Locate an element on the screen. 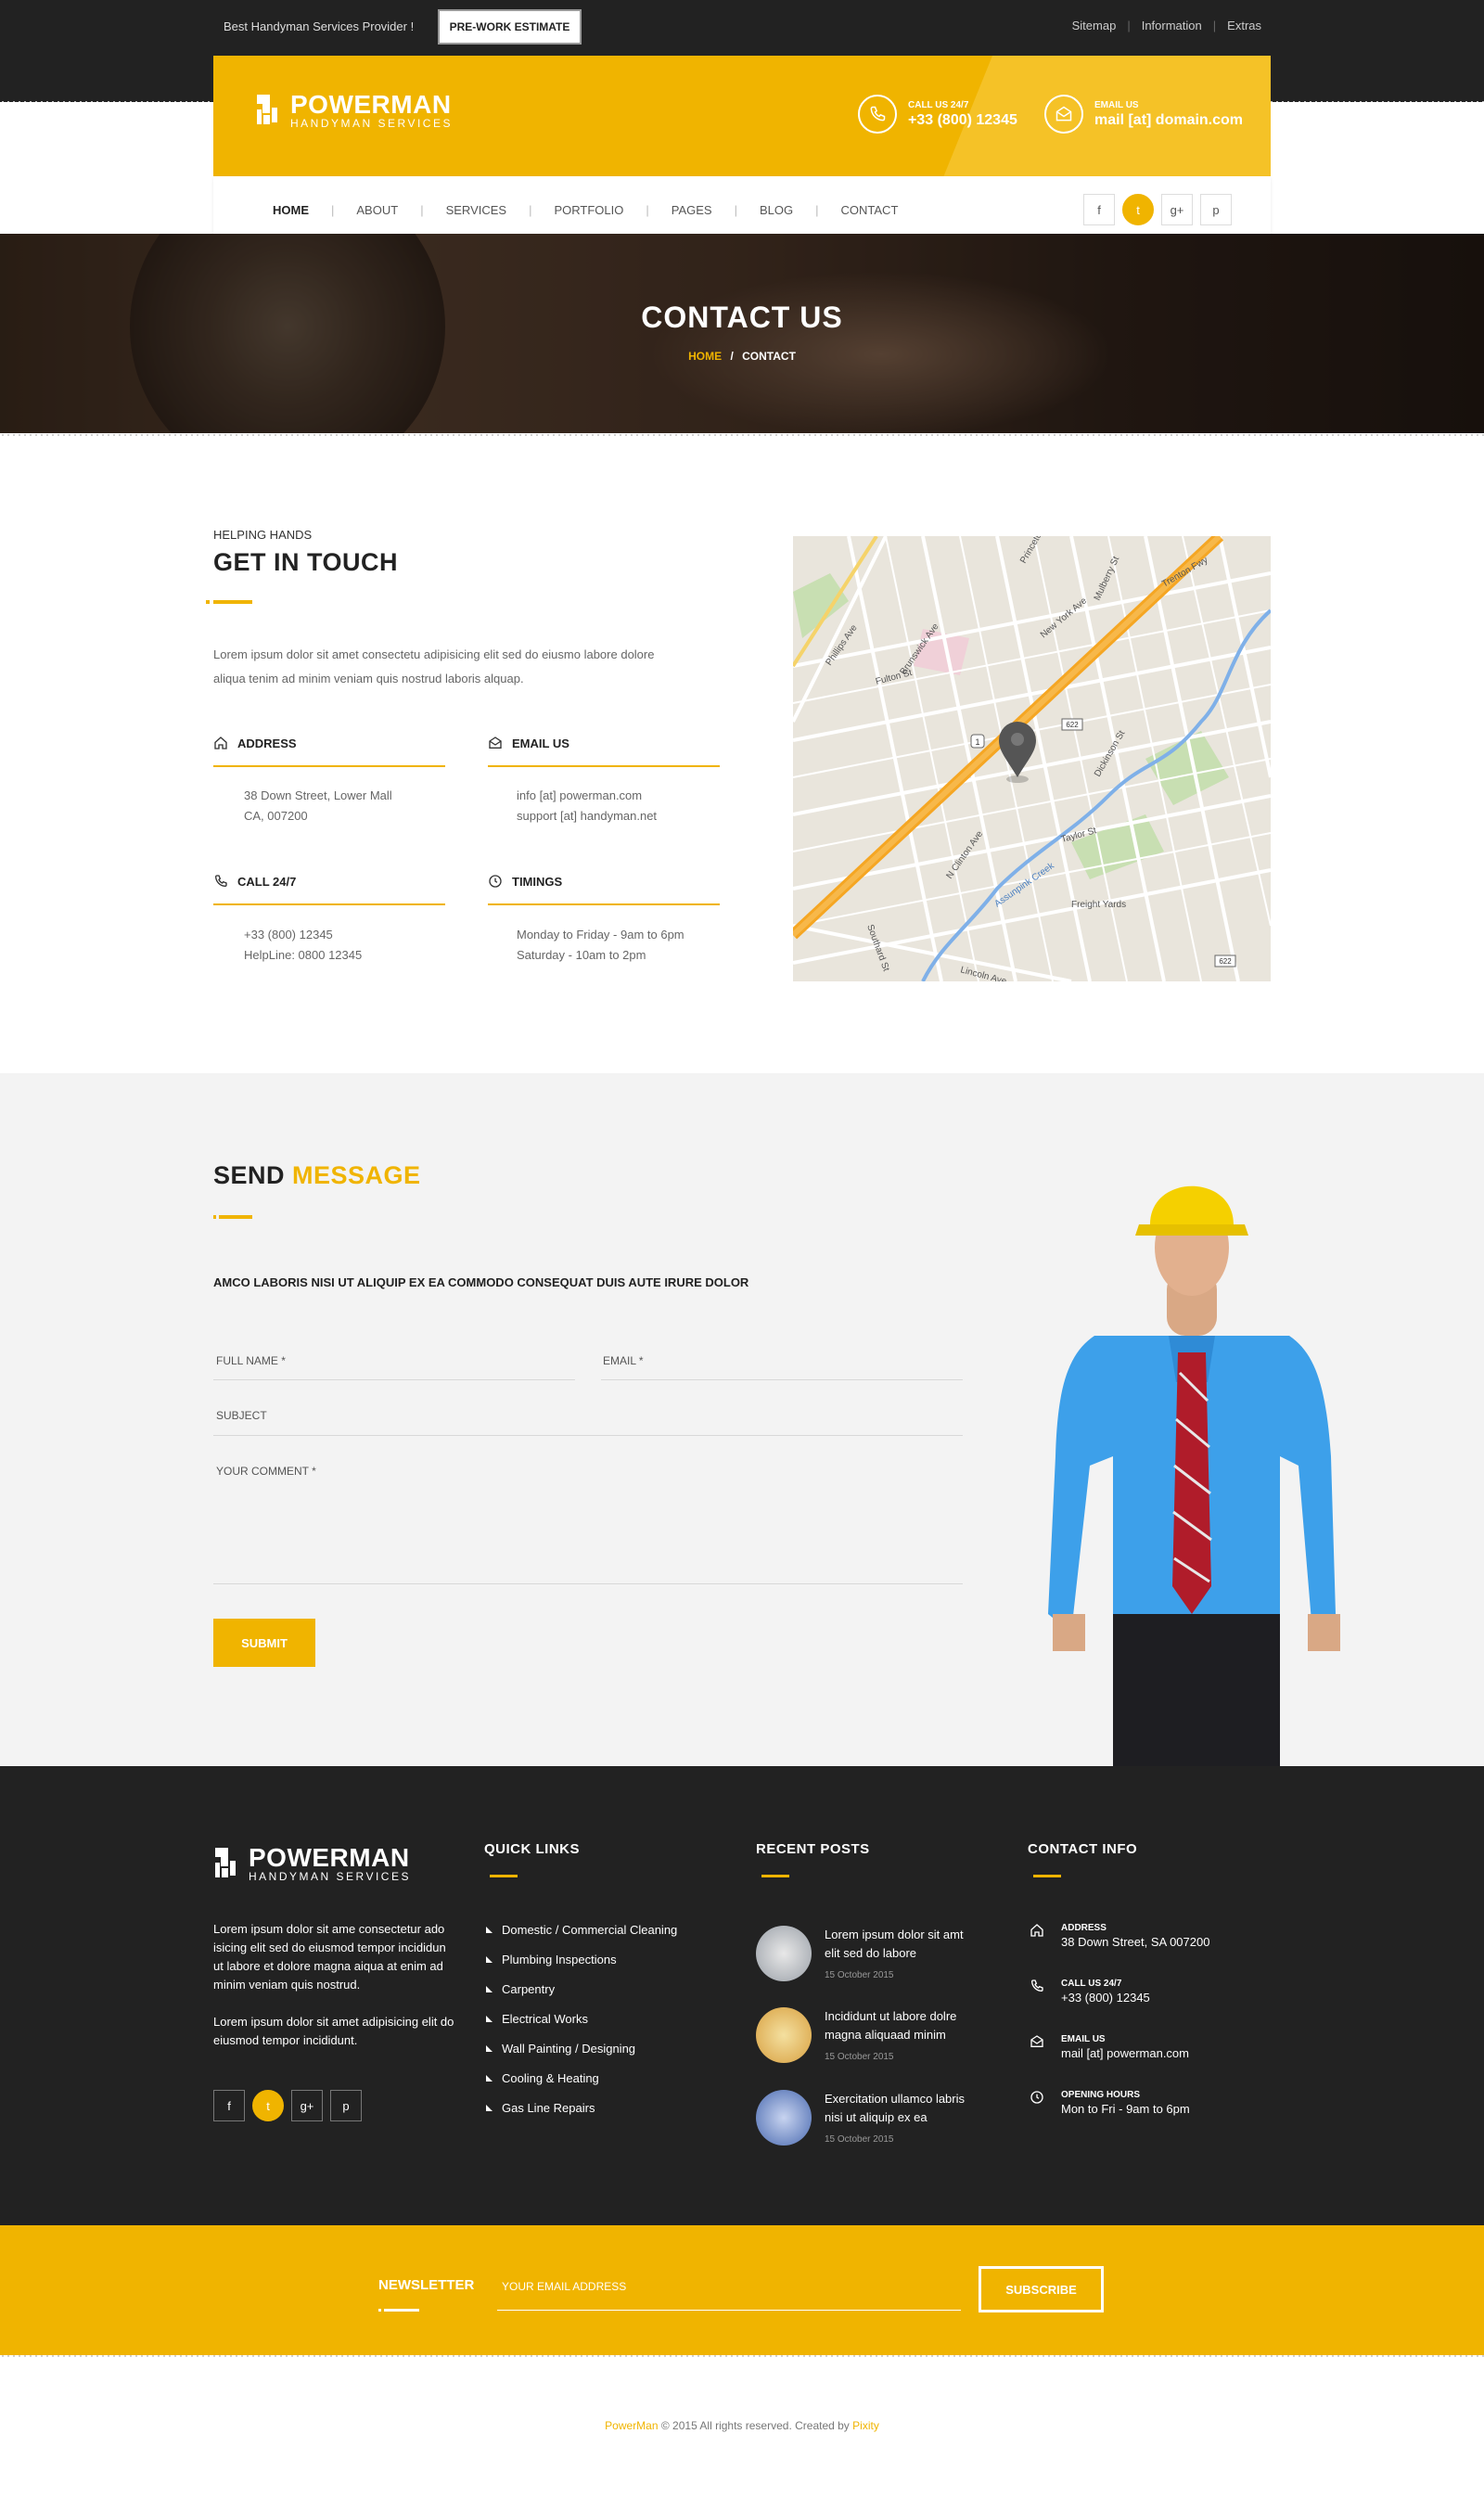 The image size is (1484, 2498). email-label: EMAIL US is located at coordinates (1116, 105).